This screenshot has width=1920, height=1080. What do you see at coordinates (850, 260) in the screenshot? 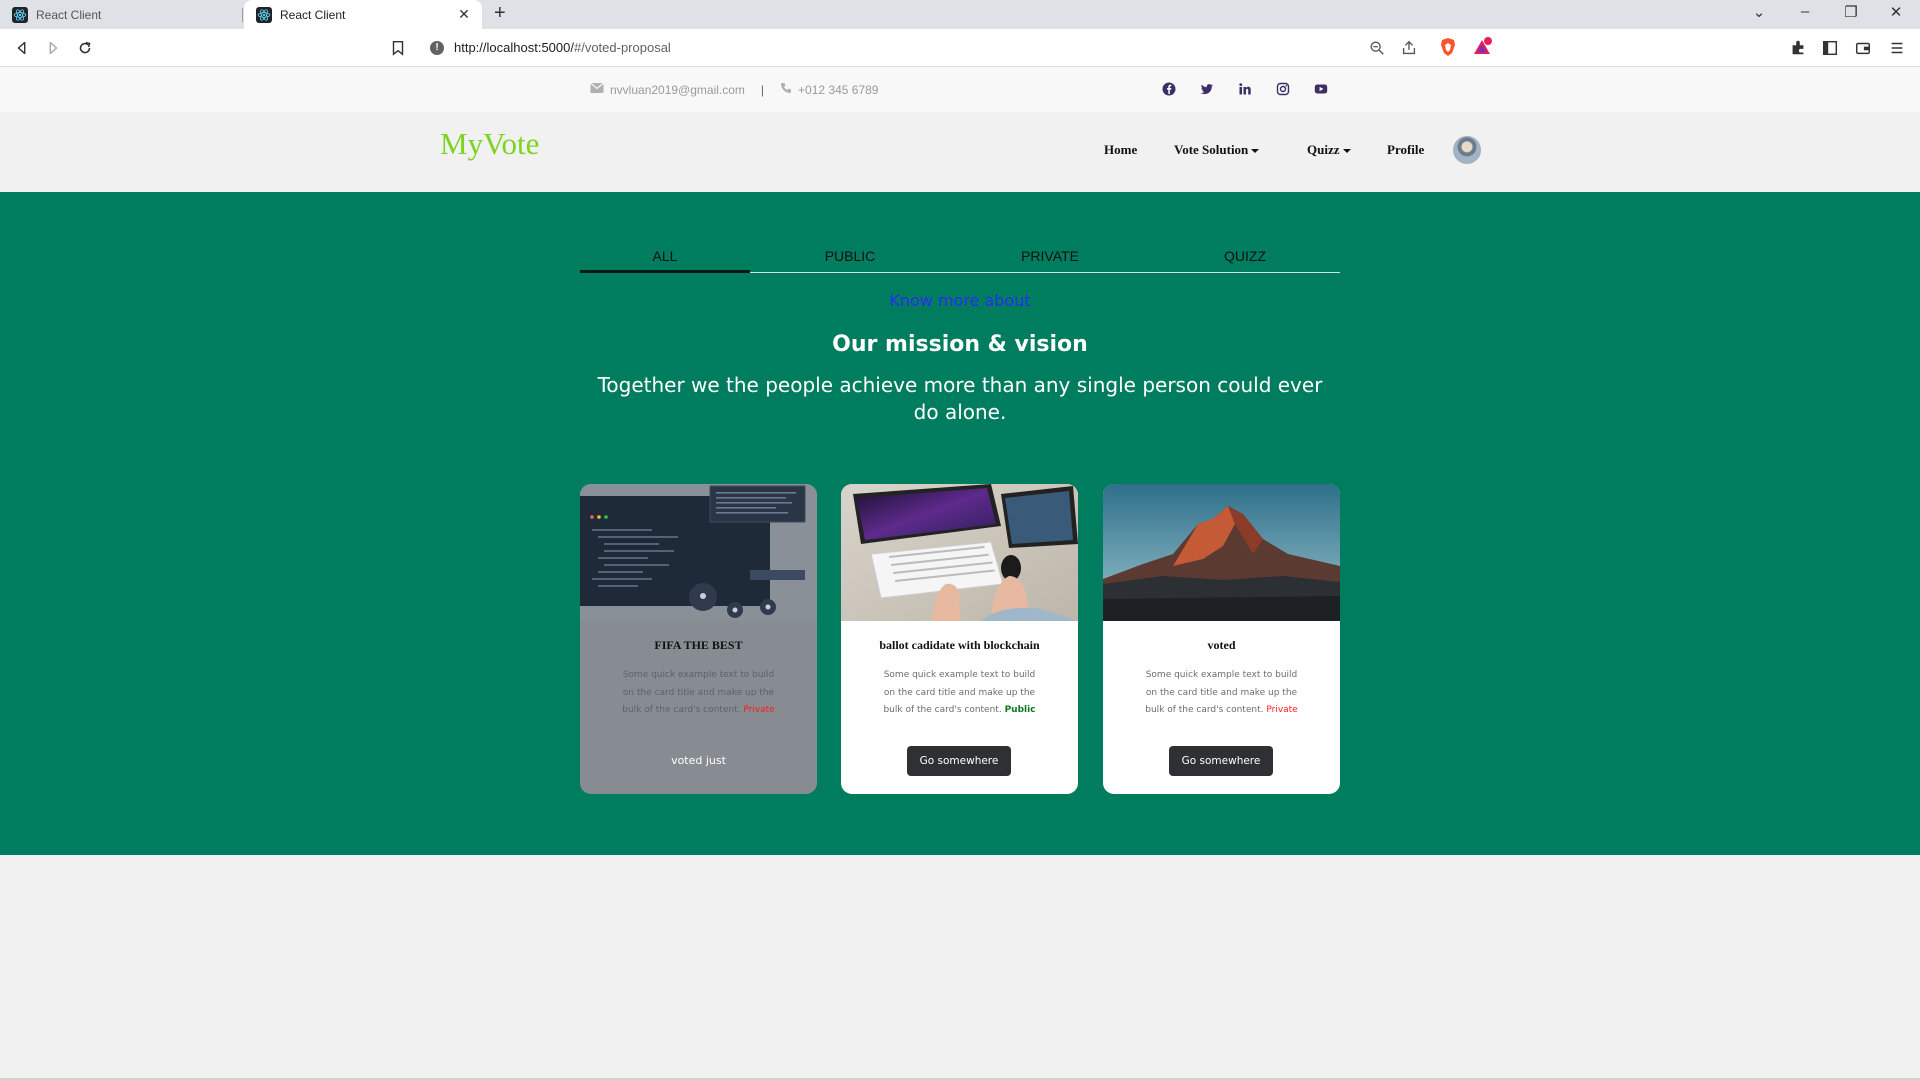
I see `tab-public: PUBLIC` at bounding box center [850, 260].